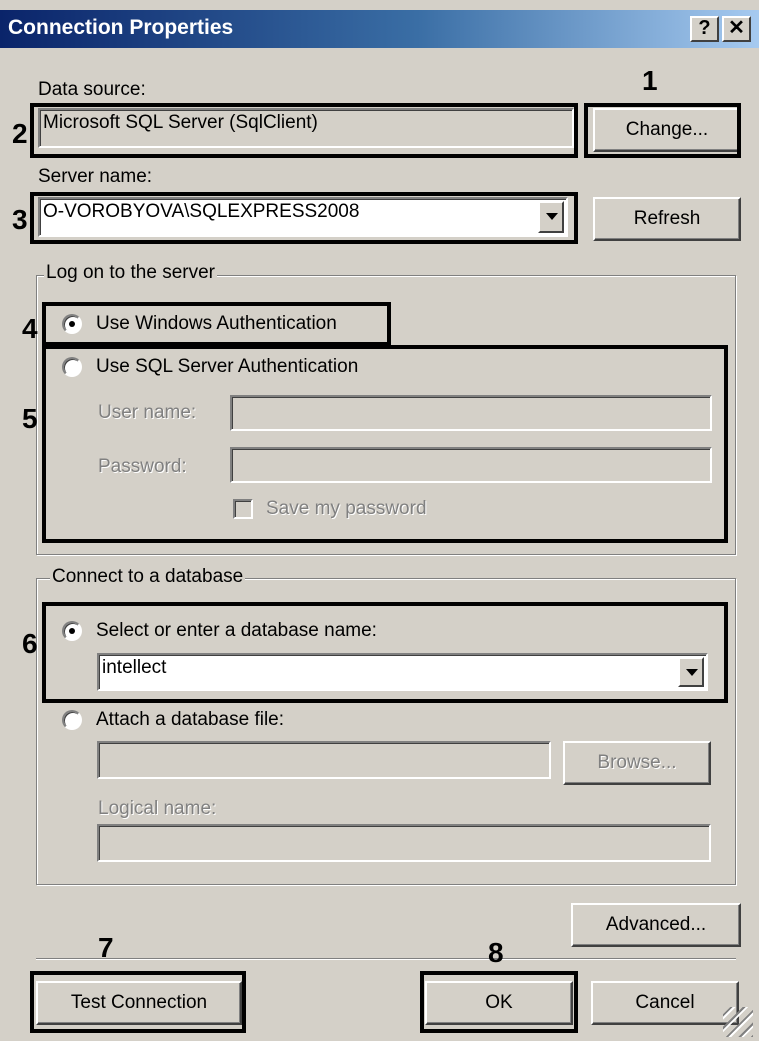  Describe the element at coordinates (121, 27) in the screenshot. I see `window-title: Connection Properties` at that location.